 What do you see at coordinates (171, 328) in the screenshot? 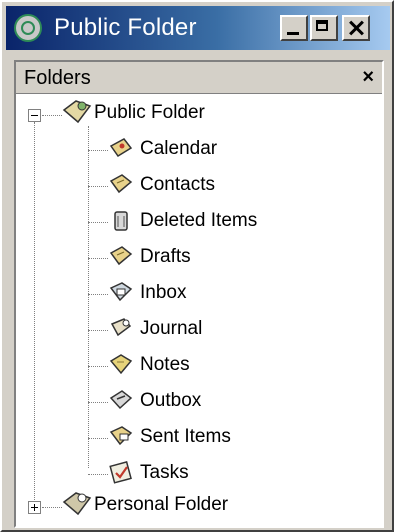
I see `tree-node-label: Journal` at bounding box center [171, 328].